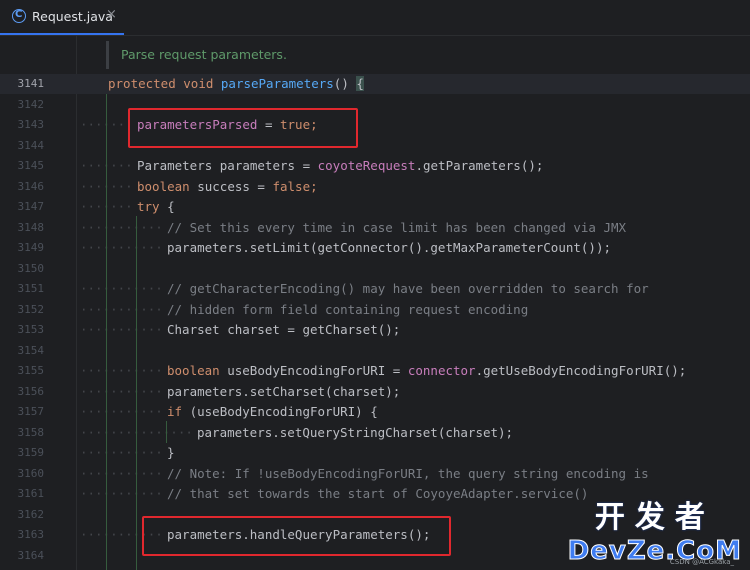 This screenshot has height=570, width=750. I want to click on code-text: if (useBodyEncodingForURI) {, so click(272, 411).